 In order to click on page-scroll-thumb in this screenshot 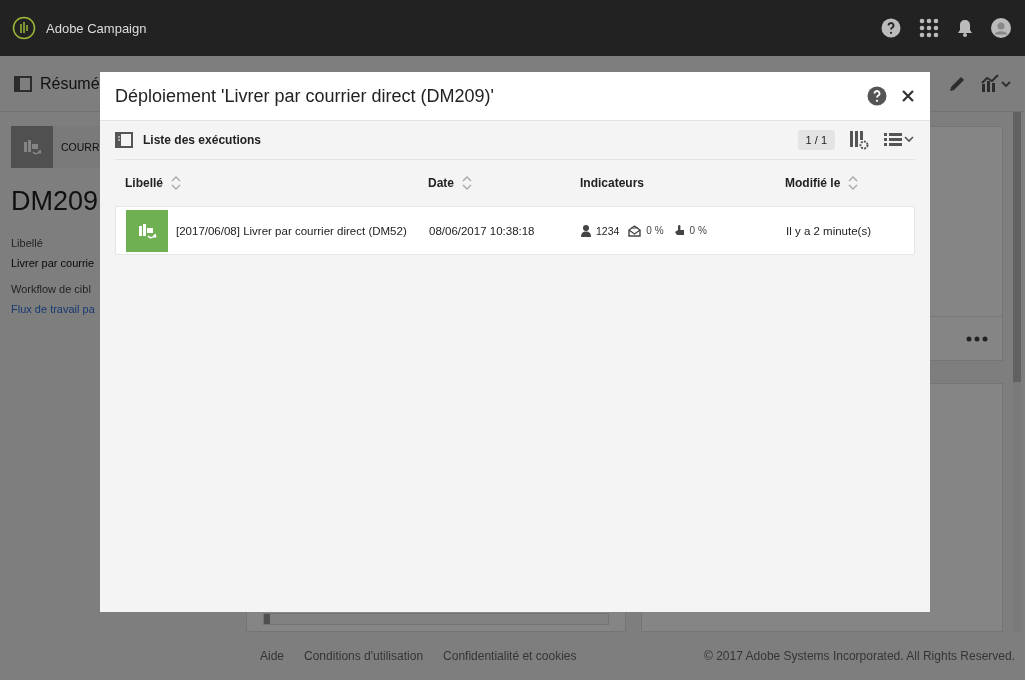, I will do `click(1017, 247)`.